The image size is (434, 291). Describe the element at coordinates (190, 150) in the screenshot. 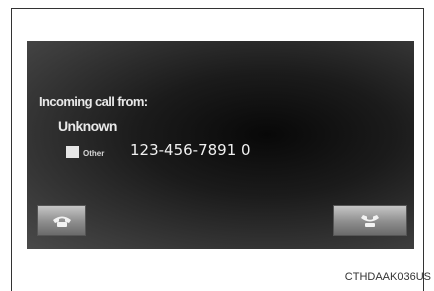

I see `phone-number: 123-456-7891 0` at that location.